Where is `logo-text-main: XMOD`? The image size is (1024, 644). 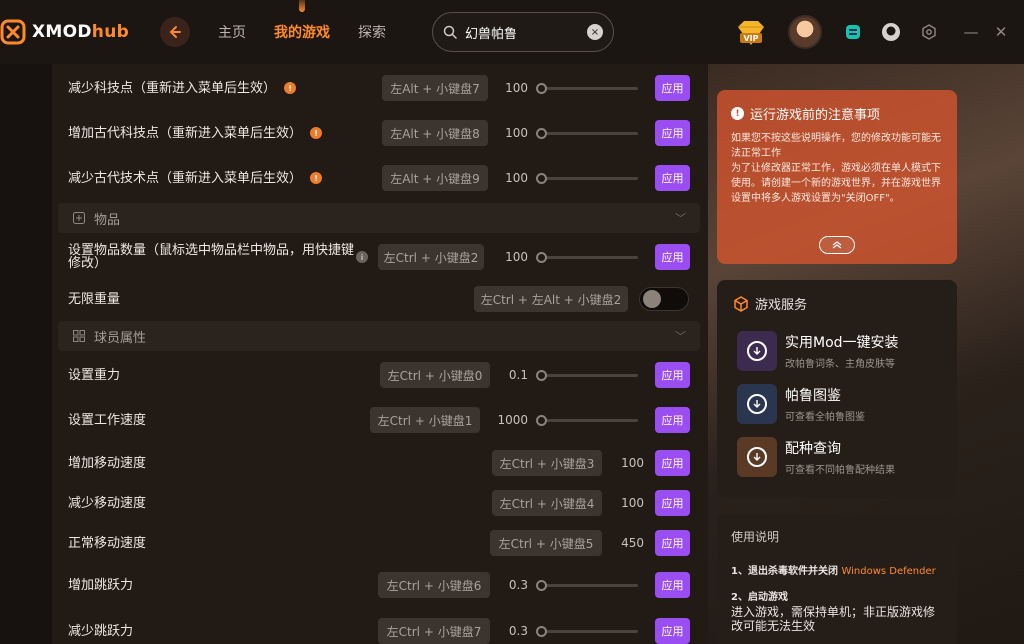
logo-text-main: XMOD is located at coordinates (62, 32).